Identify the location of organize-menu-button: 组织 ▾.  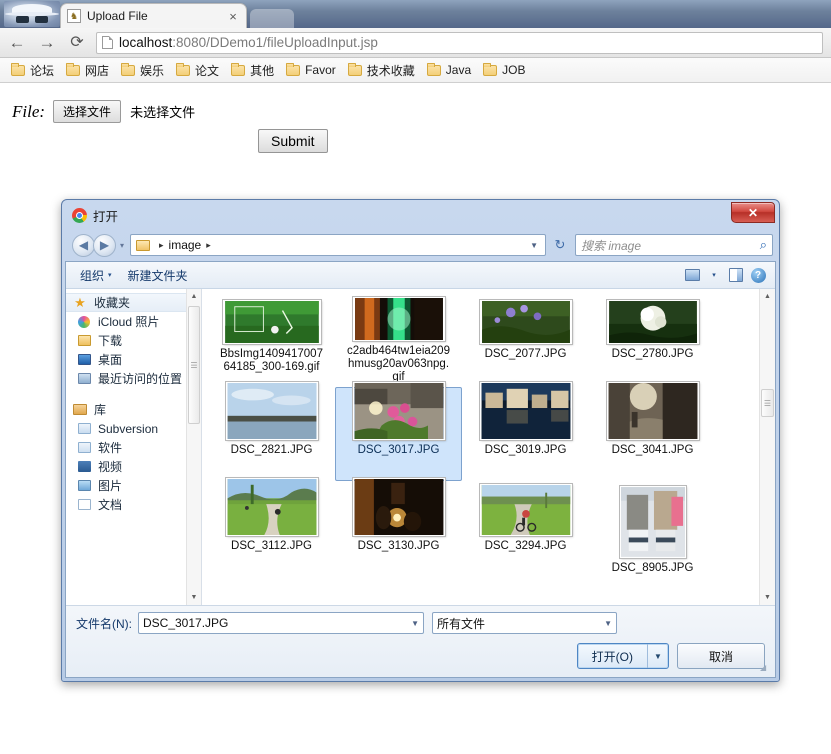
(96, 275).